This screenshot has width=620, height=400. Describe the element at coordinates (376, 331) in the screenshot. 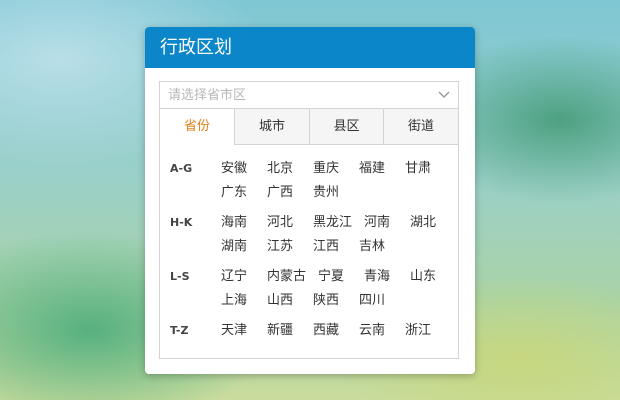

I see `province-item: 云南` at that location.